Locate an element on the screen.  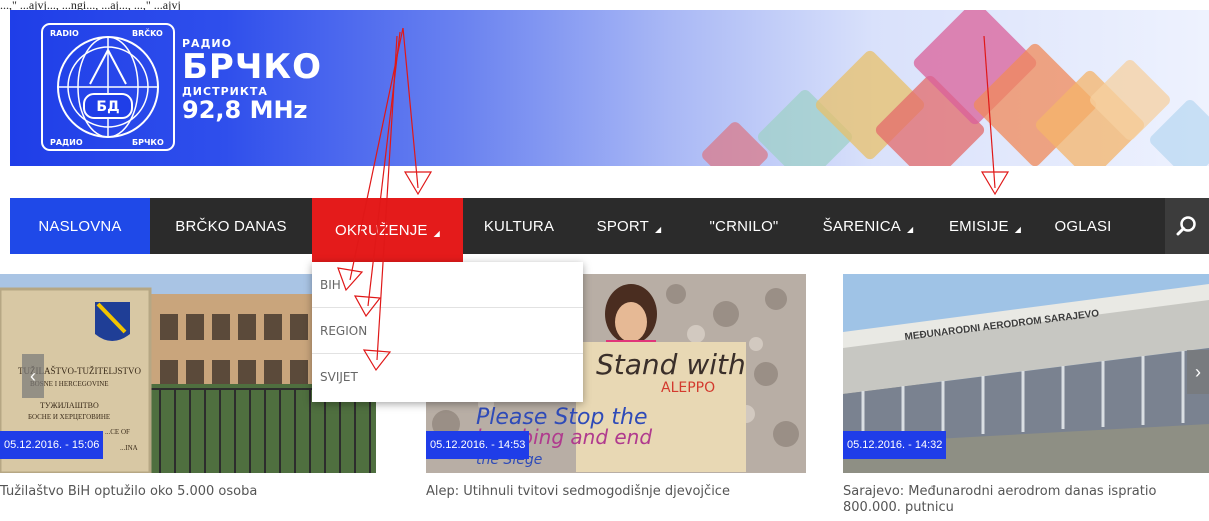
nav-item-label: BRČKO DANAS is located at coordinates (231, 226).